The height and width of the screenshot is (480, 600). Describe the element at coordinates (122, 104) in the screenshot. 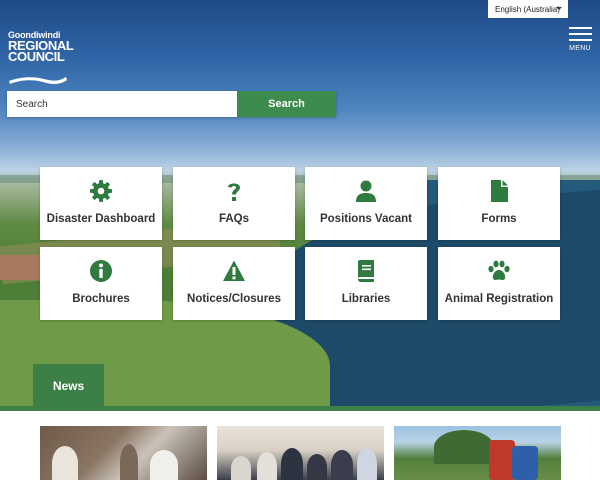

I see `search-input` at that location.